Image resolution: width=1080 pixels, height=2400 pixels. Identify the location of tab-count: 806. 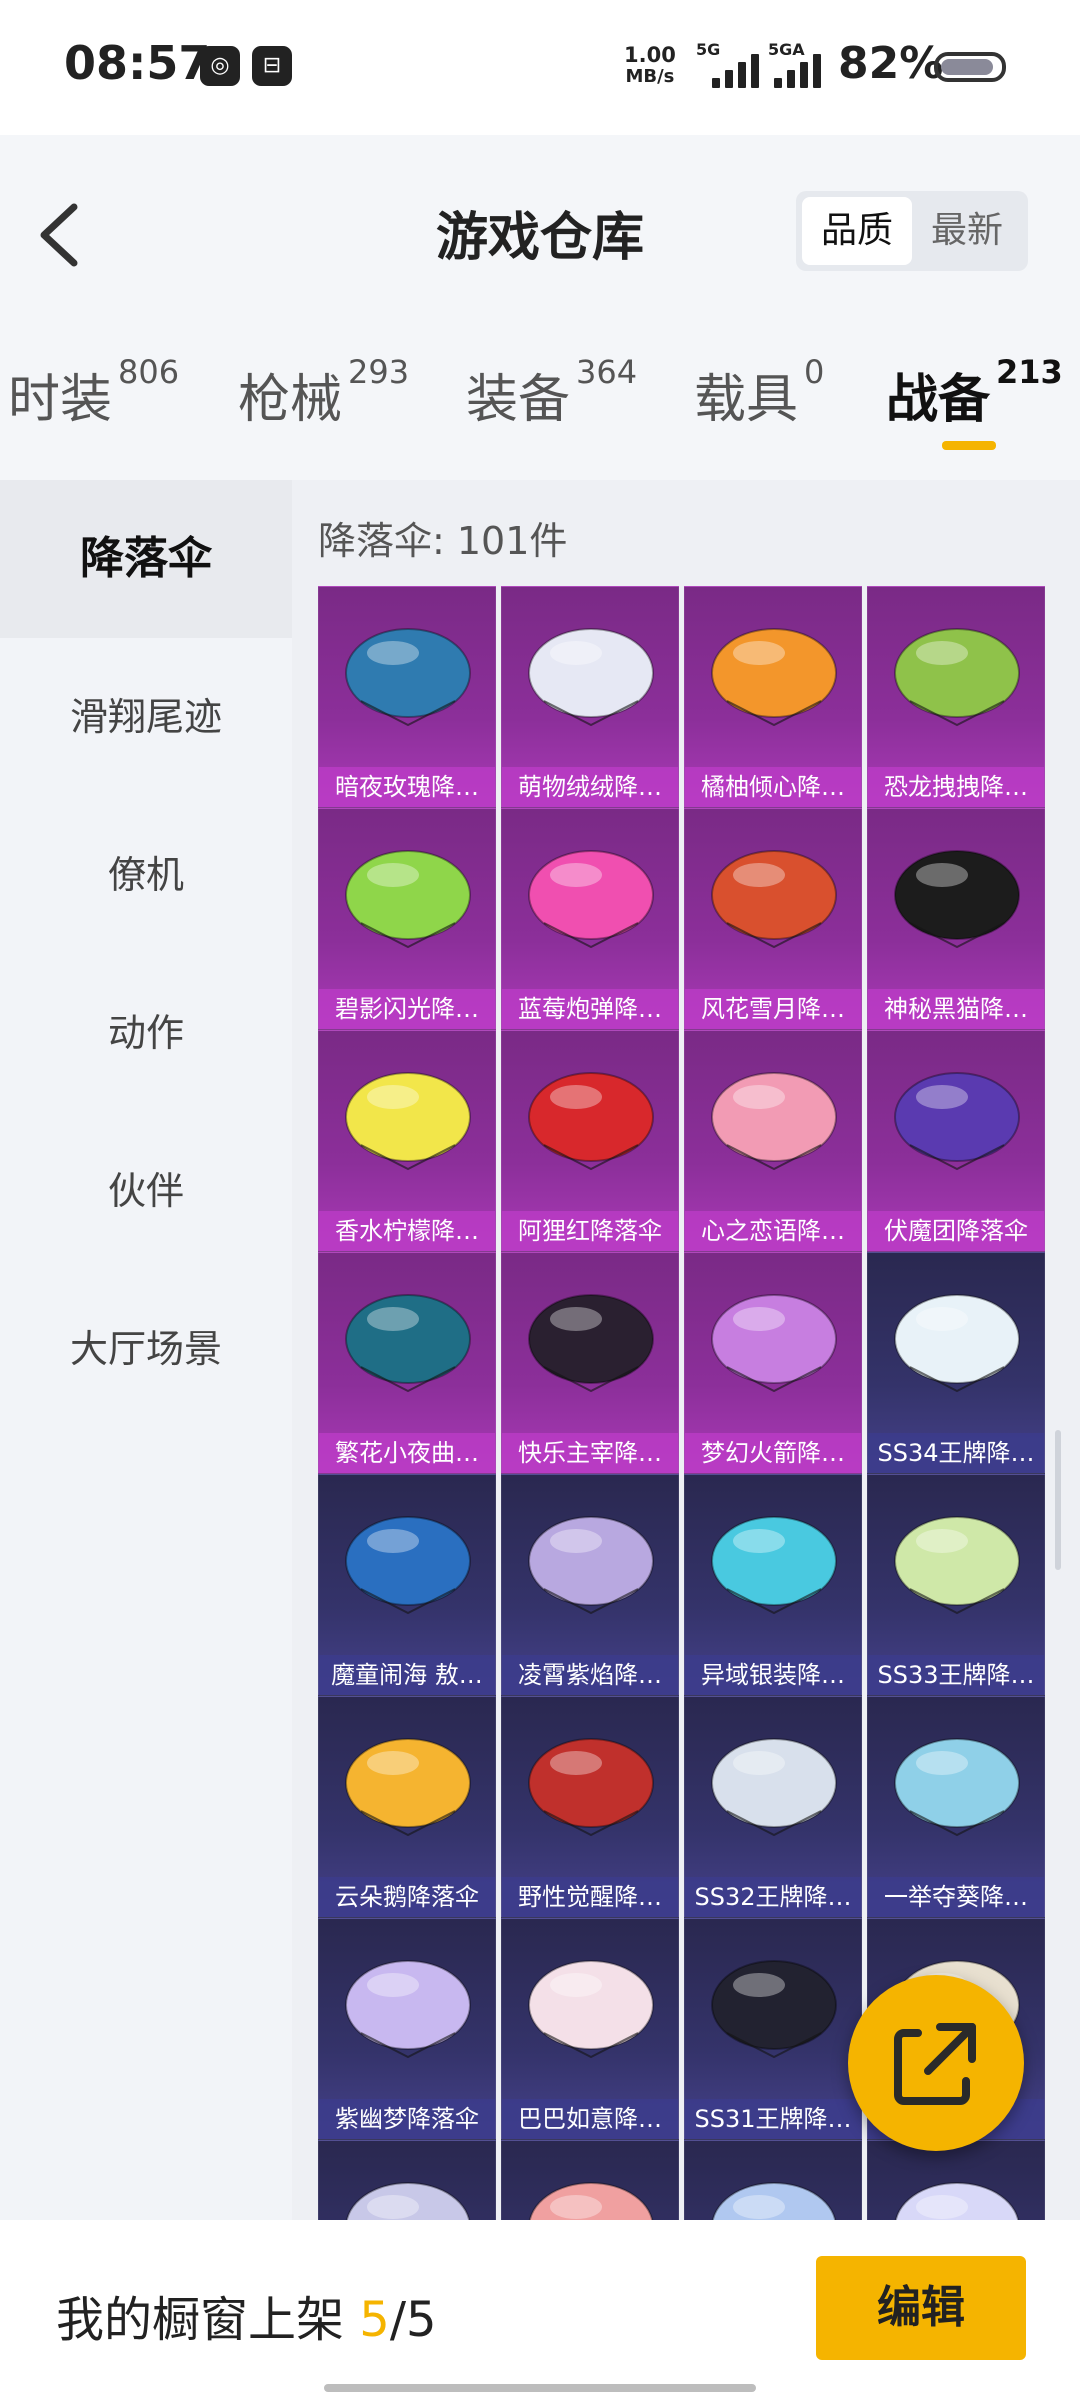
(149, 372).